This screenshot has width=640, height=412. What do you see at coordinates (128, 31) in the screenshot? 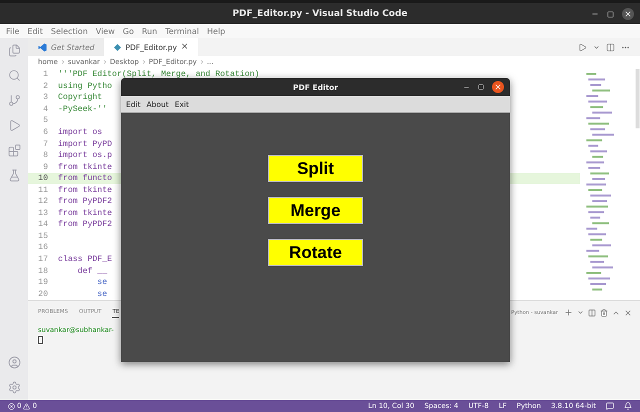
I see `menu-item: Go` at bounding box center [128, 31].